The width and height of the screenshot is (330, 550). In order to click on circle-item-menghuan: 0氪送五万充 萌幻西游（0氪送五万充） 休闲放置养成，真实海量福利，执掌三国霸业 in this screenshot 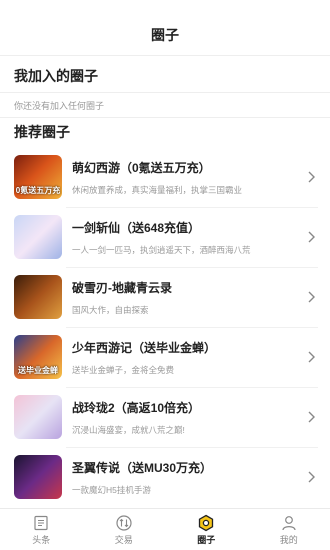, I will do `click(165, 177)`.